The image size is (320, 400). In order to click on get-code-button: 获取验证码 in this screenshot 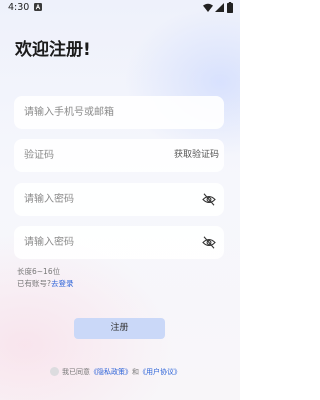, I will do `click(196, 155)`.